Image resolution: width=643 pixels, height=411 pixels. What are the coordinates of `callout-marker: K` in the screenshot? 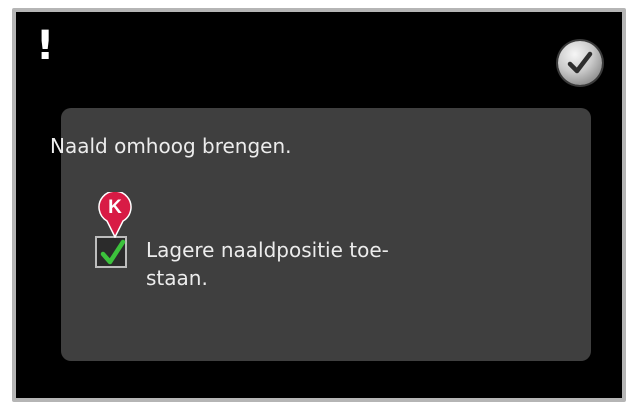 It's located at (115, 214).